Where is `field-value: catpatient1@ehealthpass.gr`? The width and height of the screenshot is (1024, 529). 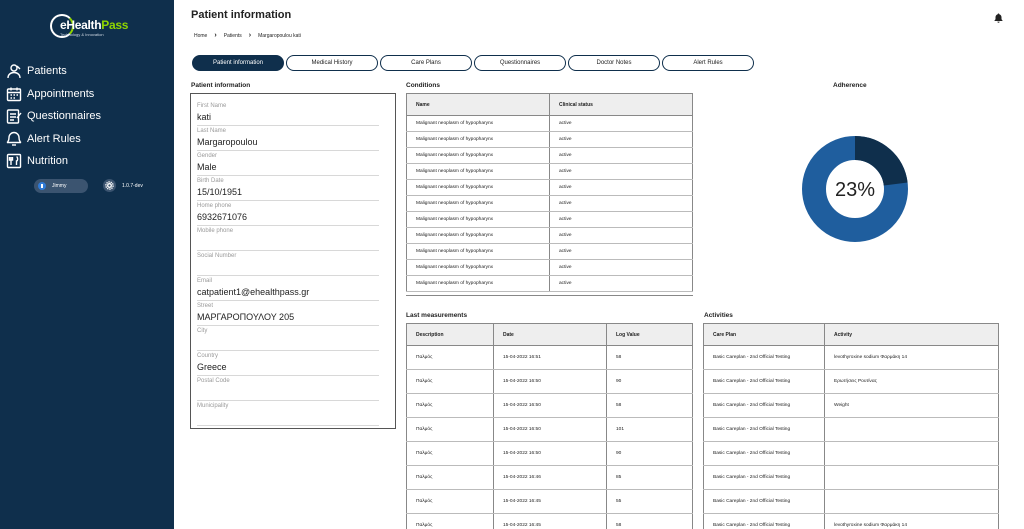
field-value: catpatient1@ehealthpass.gr is located at coordinates (253, 292).